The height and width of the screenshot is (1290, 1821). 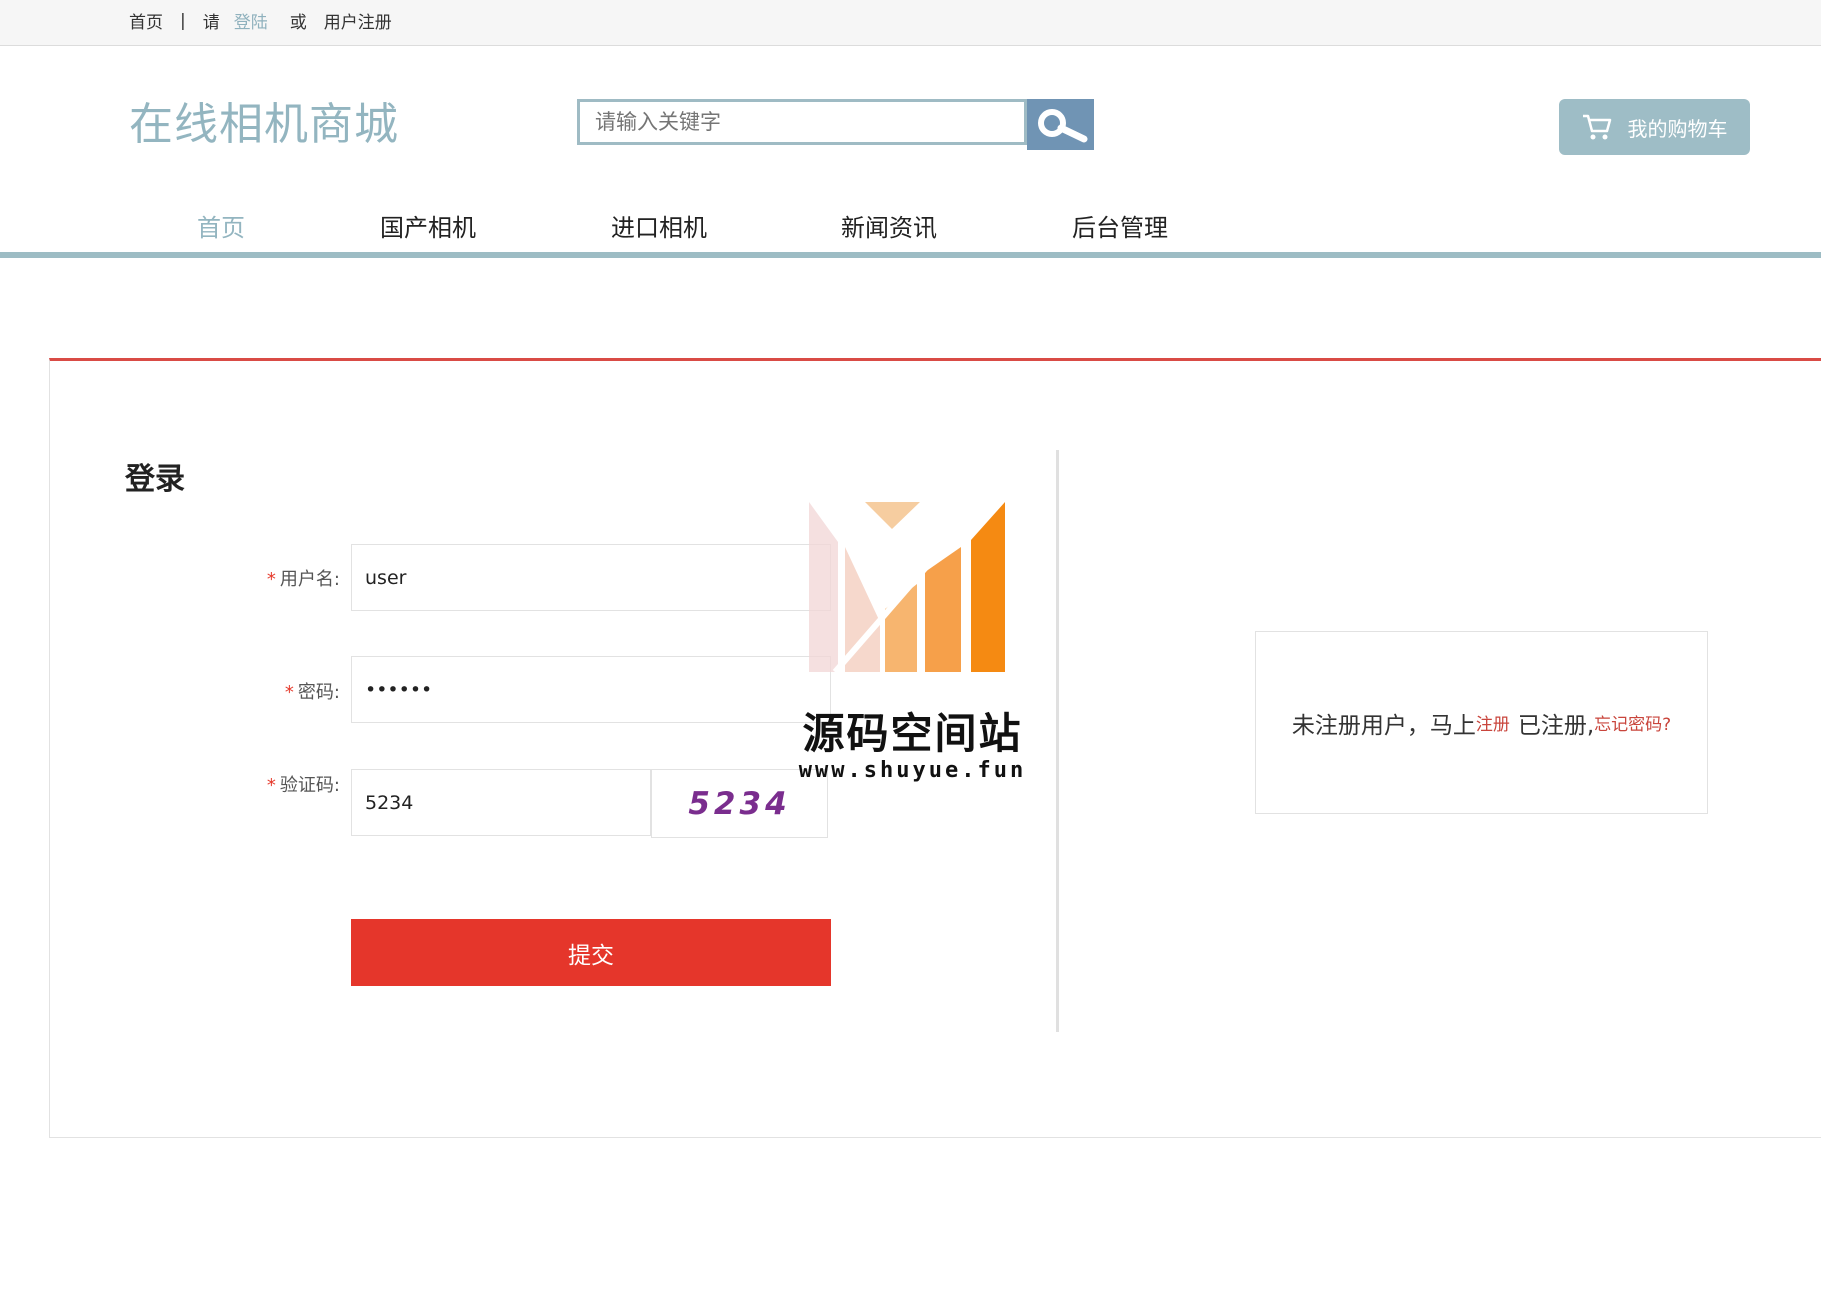 I want to click on cart-label: 我的购物车, so click(x=1677, y=128).